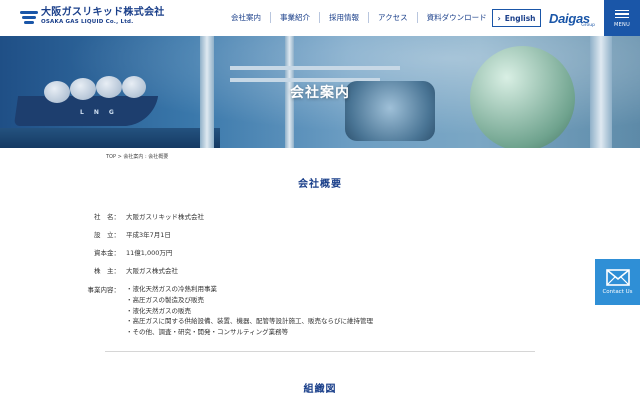 The image size is (640, 400). What do you see at coordinates (107, 217) in the screenshot?
I see `row-label: 社 名：` at bounding box center [107, 217].